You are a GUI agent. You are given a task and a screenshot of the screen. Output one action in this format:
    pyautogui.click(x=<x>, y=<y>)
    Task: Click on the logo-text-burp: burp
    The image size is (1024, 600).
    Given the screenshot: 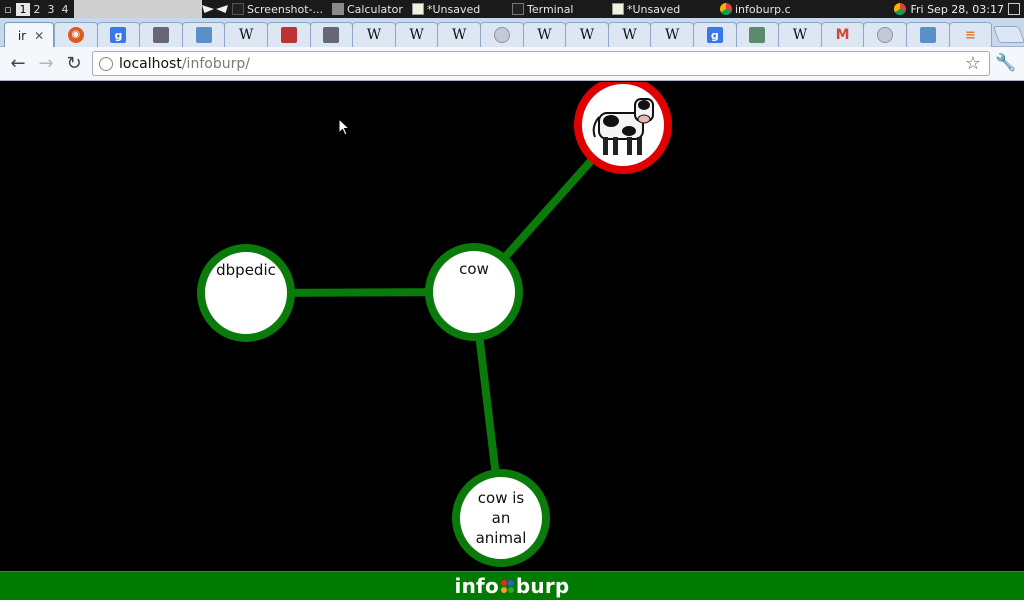 What is the action you would take?
    pyautogui.click(x=542, y=586)
    